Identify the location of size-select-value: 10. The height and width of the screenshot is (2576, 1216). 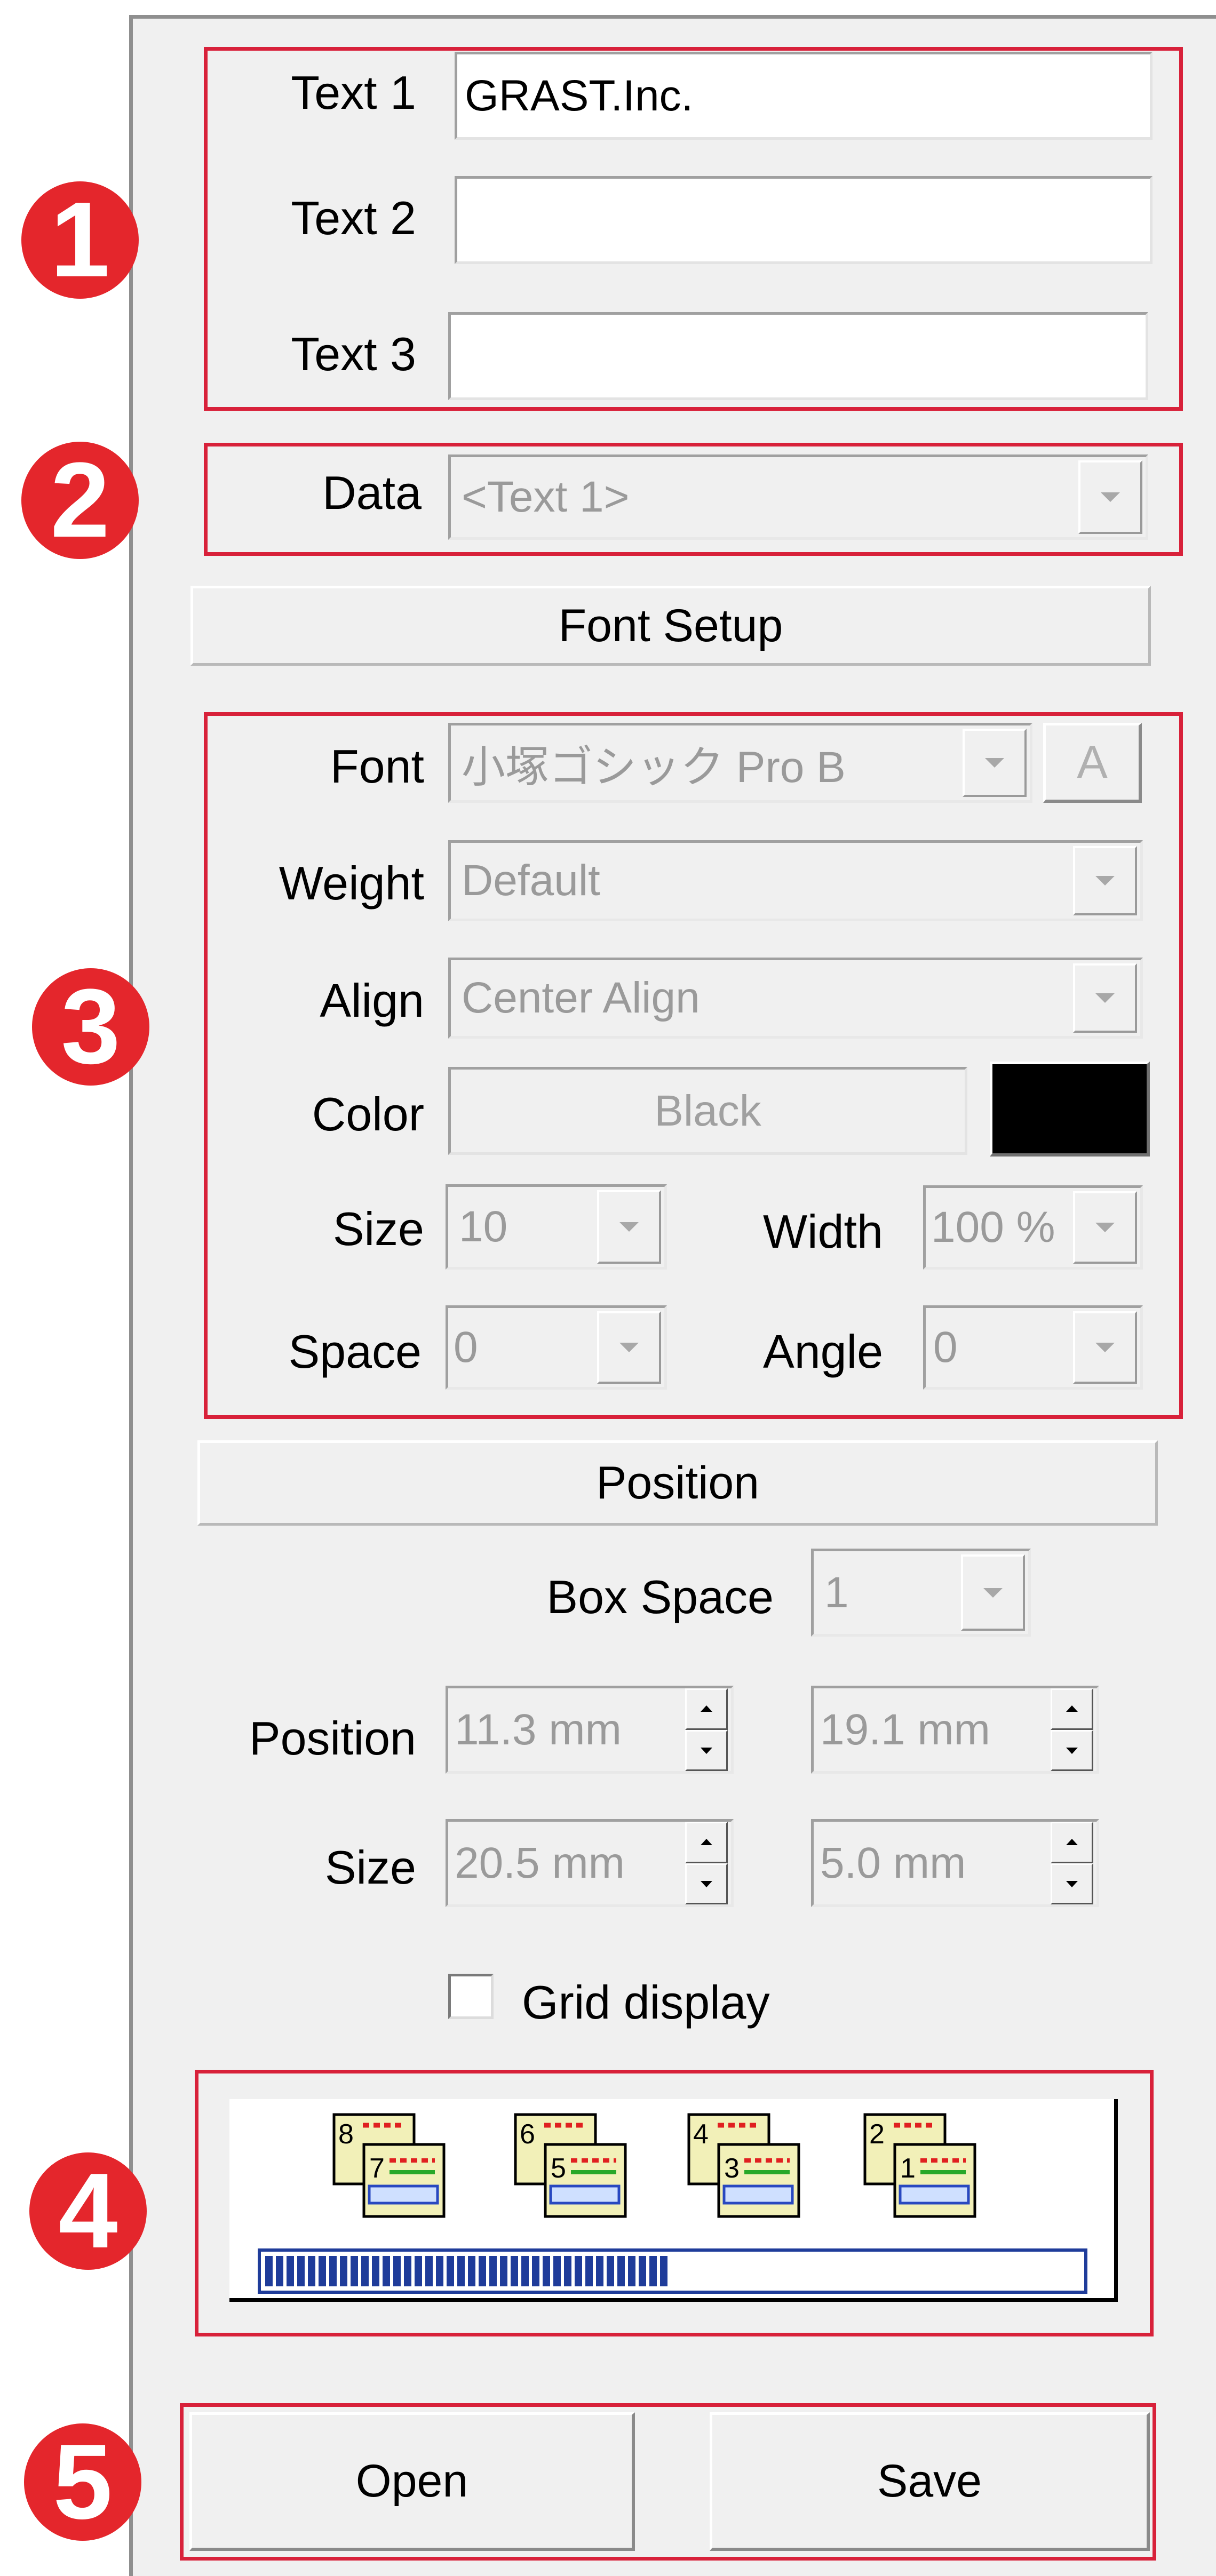
(483, 1226).